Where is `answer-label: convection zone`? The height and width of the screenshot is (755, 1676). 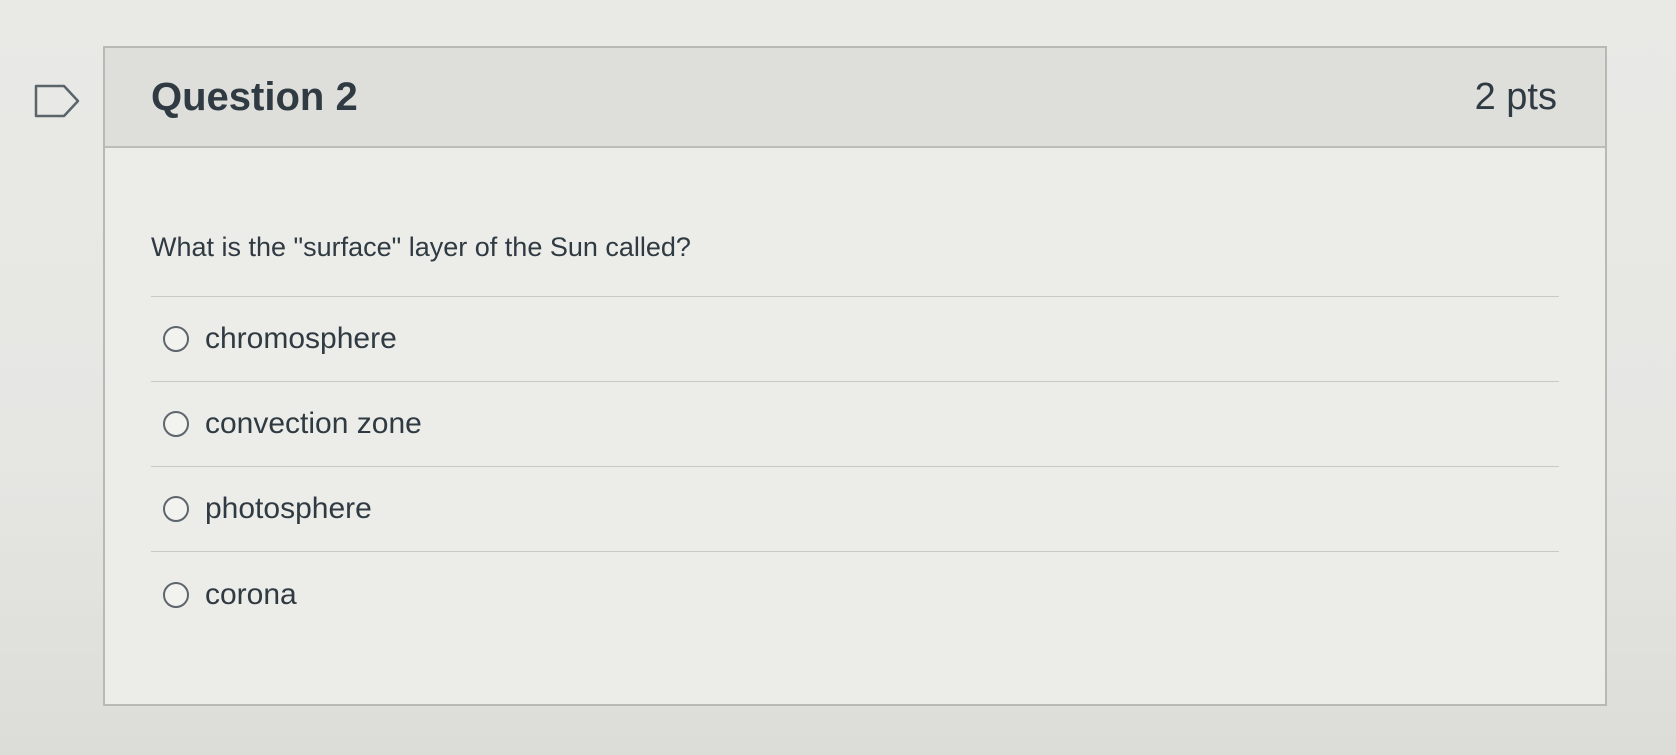
answer-label: convection zone is located at coordinates (313, 424).